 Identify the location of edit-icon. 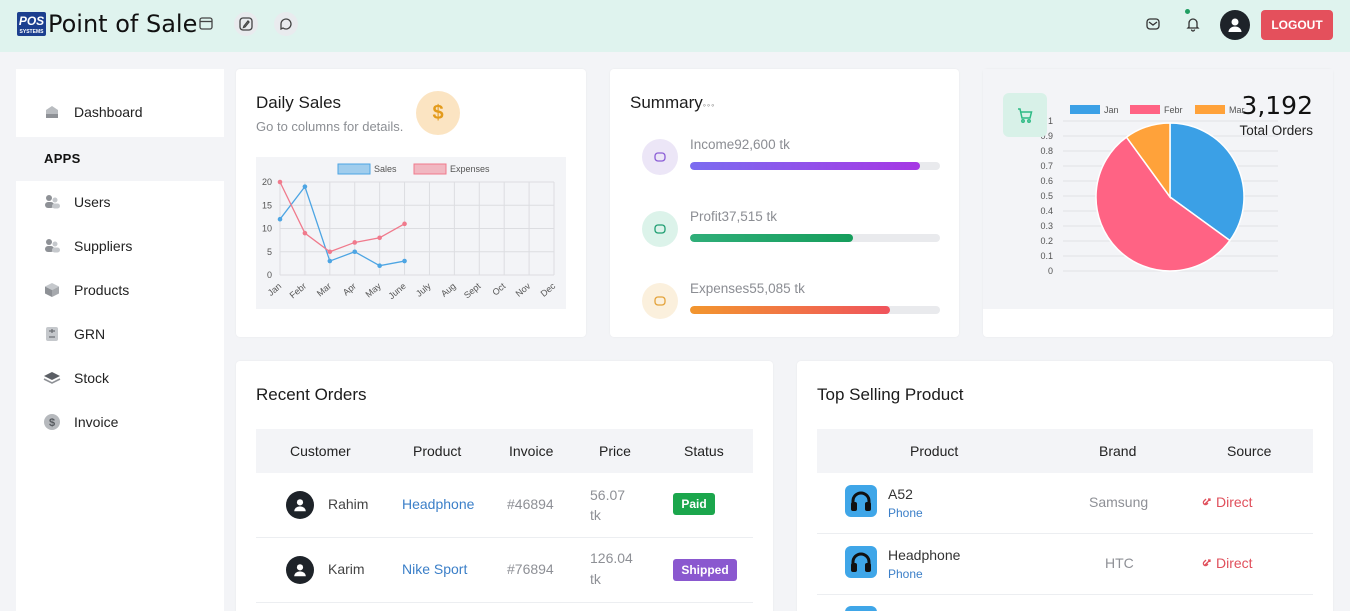
(246, 24).